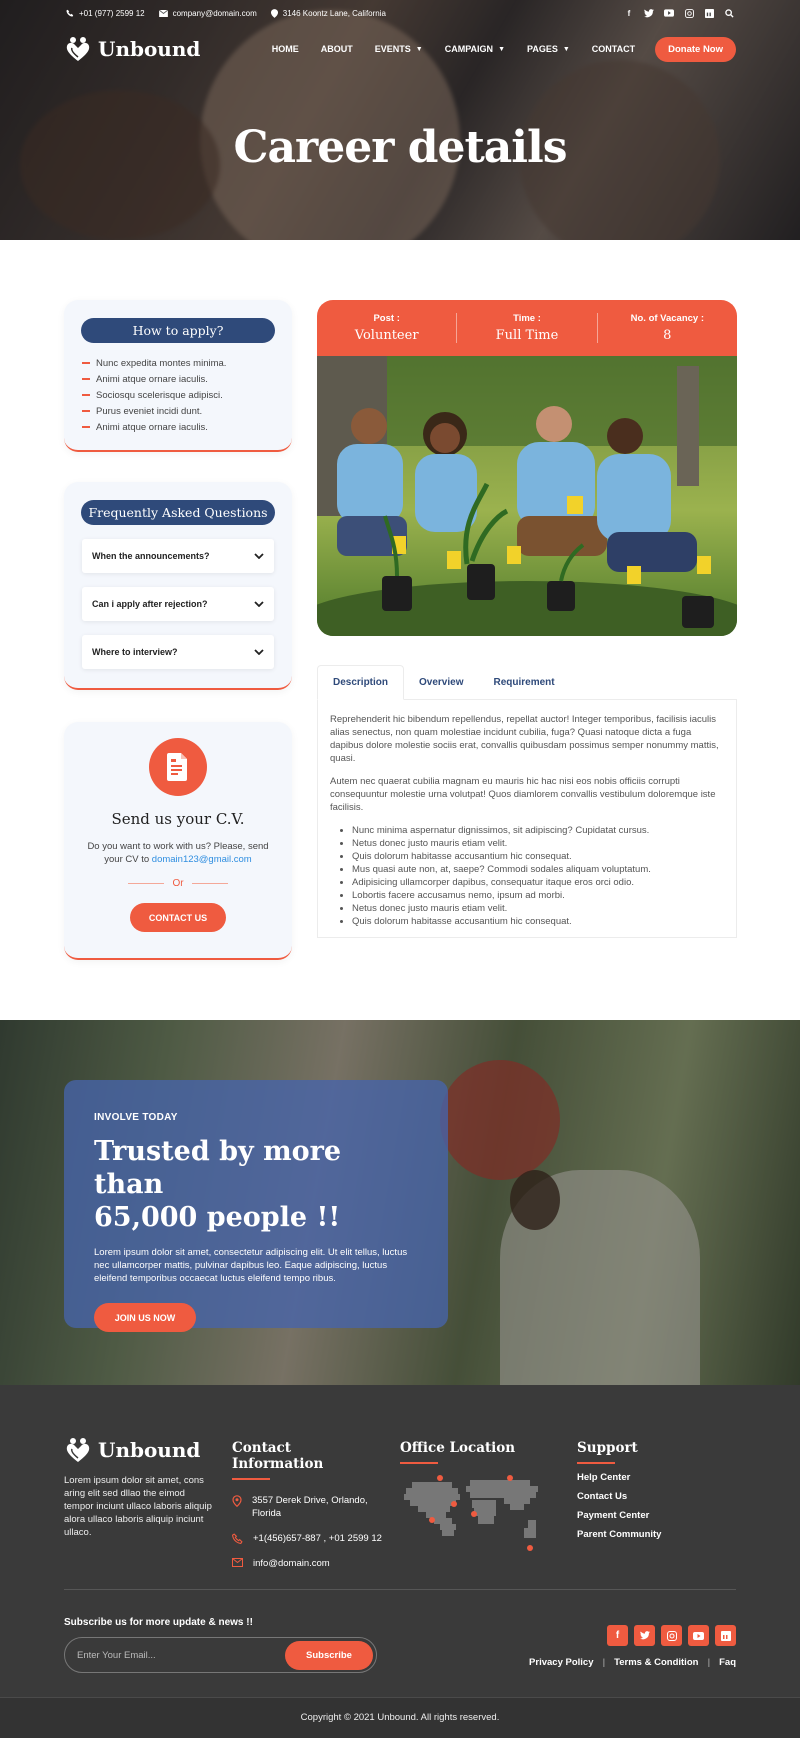  I want to click on tab-requirement: Requirement, so click(524, 682).